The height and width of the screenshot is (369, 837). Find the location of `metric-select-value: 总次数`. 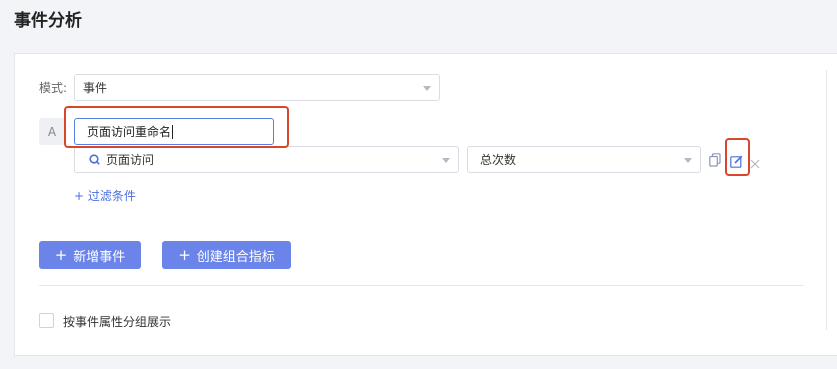

metric-select-value: 总次数 is located at coordinates (498, 160).